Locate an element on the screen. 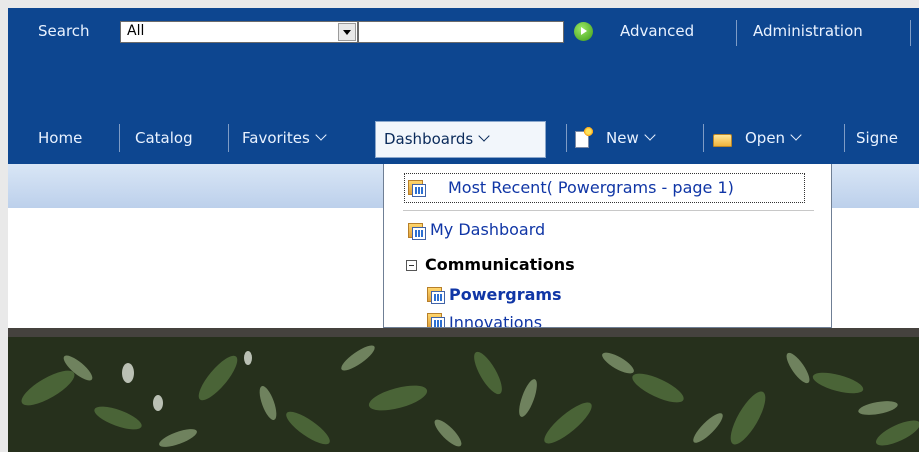  nav-open: Open is located at coordinates (773, 138).